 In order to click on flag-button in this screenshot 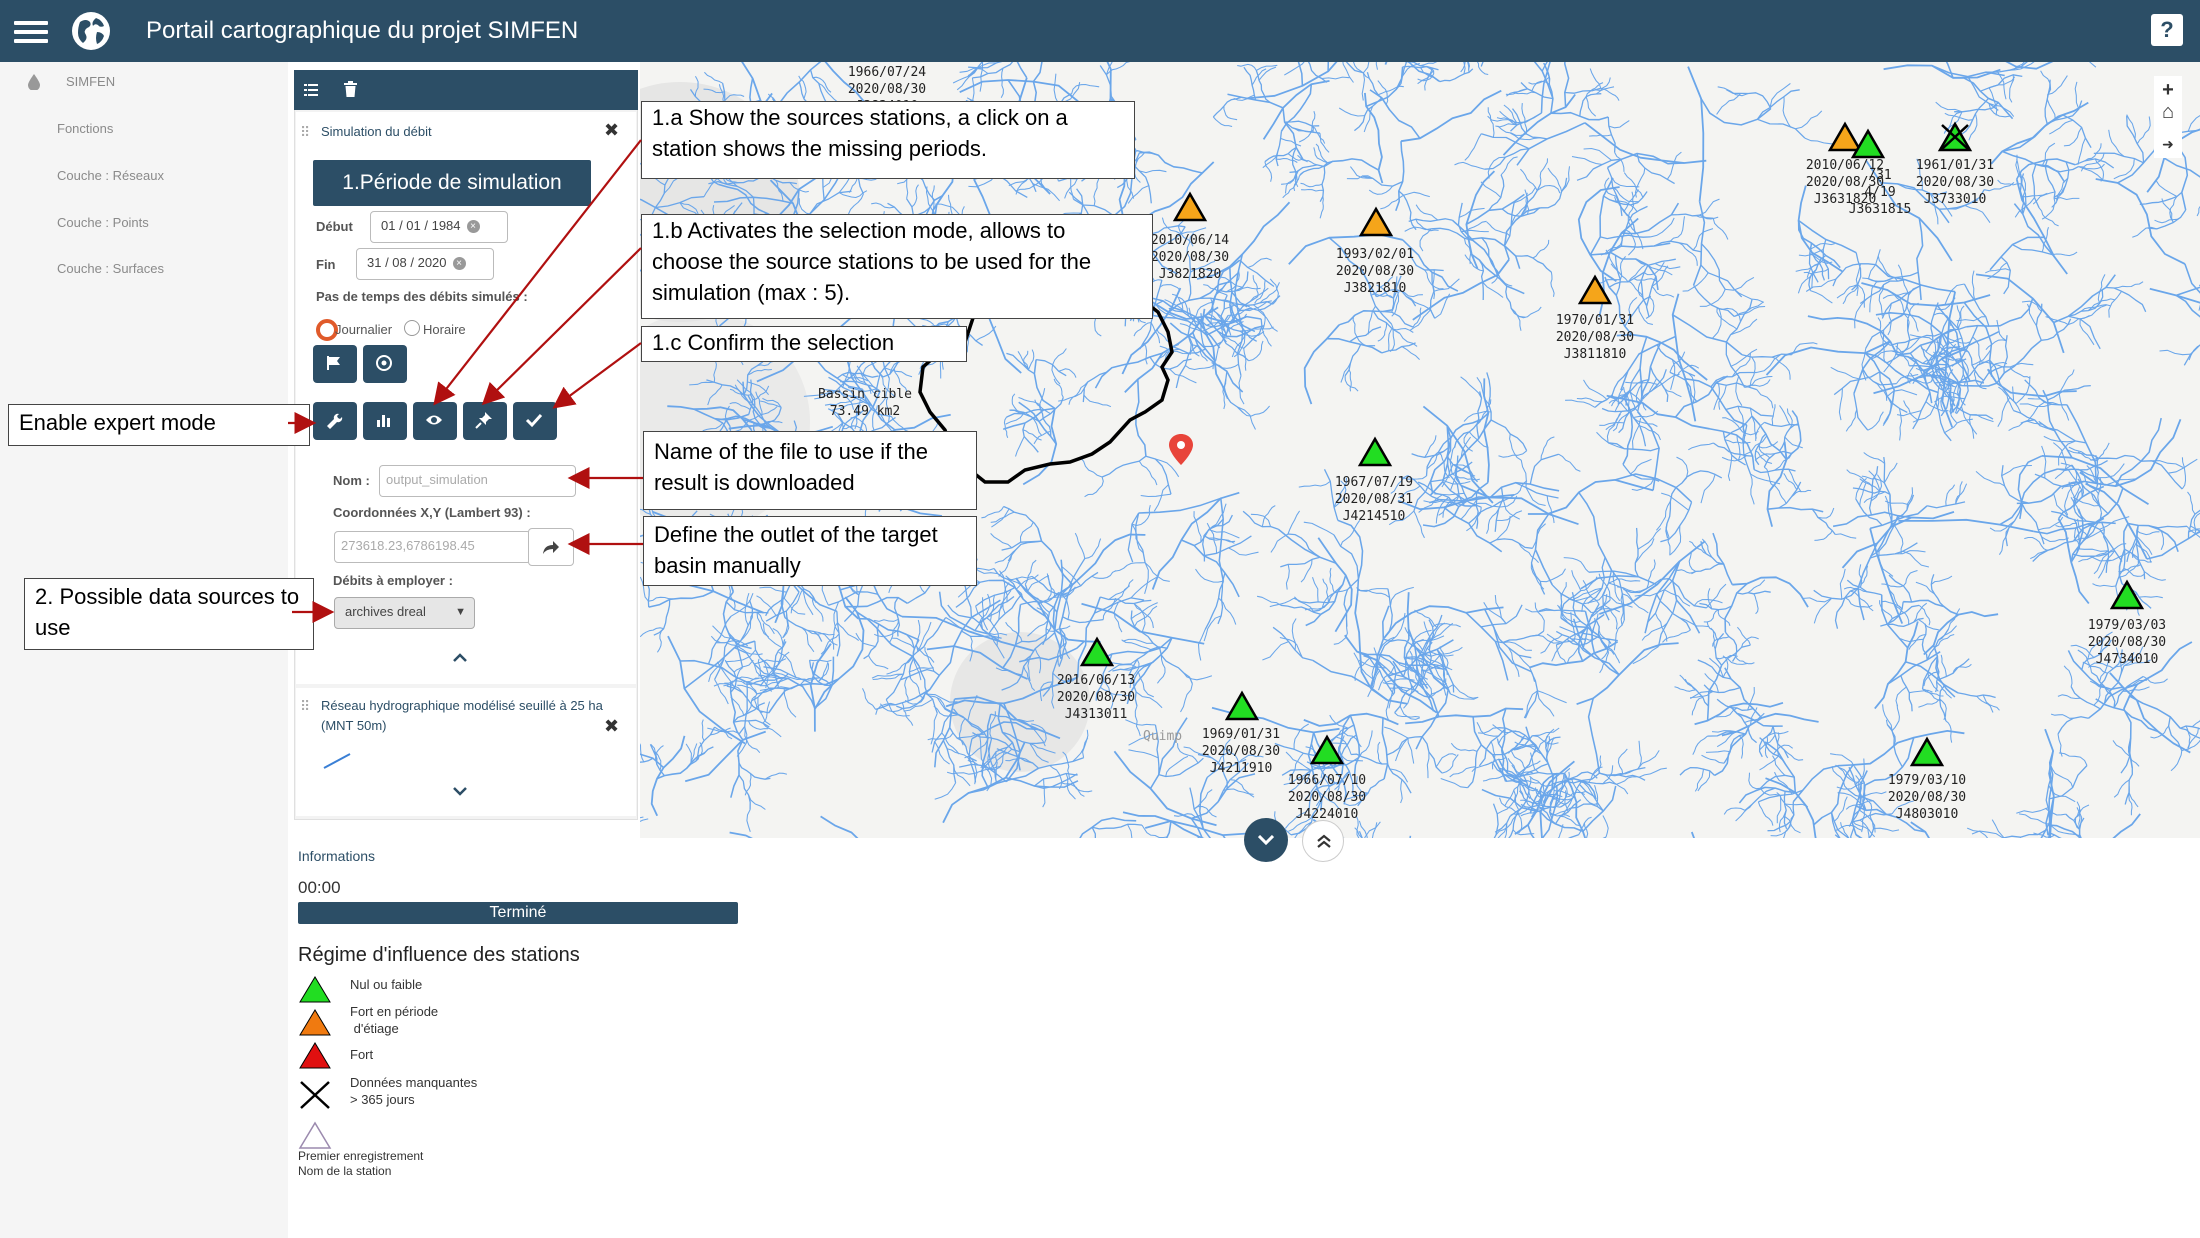, I will do `click(335, 364)`.